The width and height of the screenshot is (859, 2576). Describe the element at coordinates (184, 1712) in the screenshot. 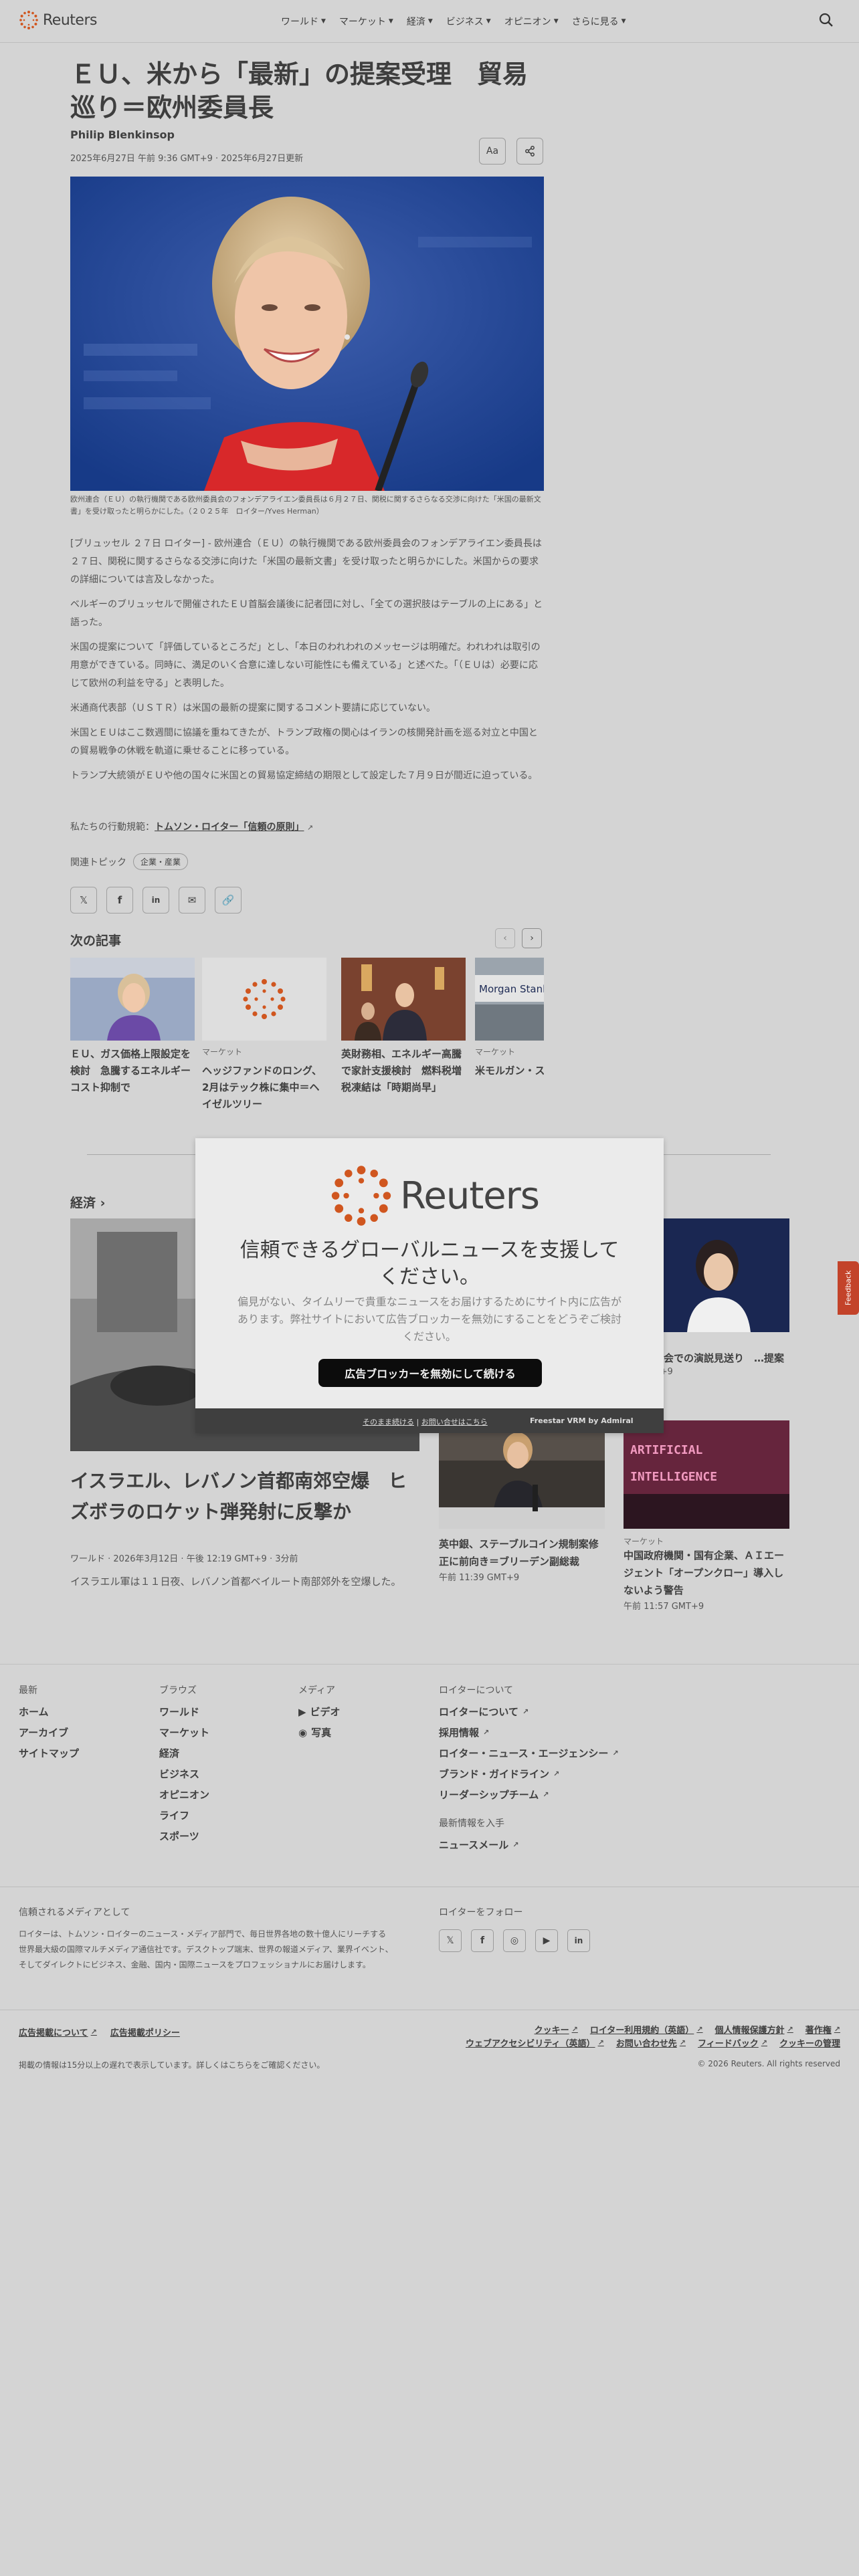

I see `footer-link: ワールド` at that location.